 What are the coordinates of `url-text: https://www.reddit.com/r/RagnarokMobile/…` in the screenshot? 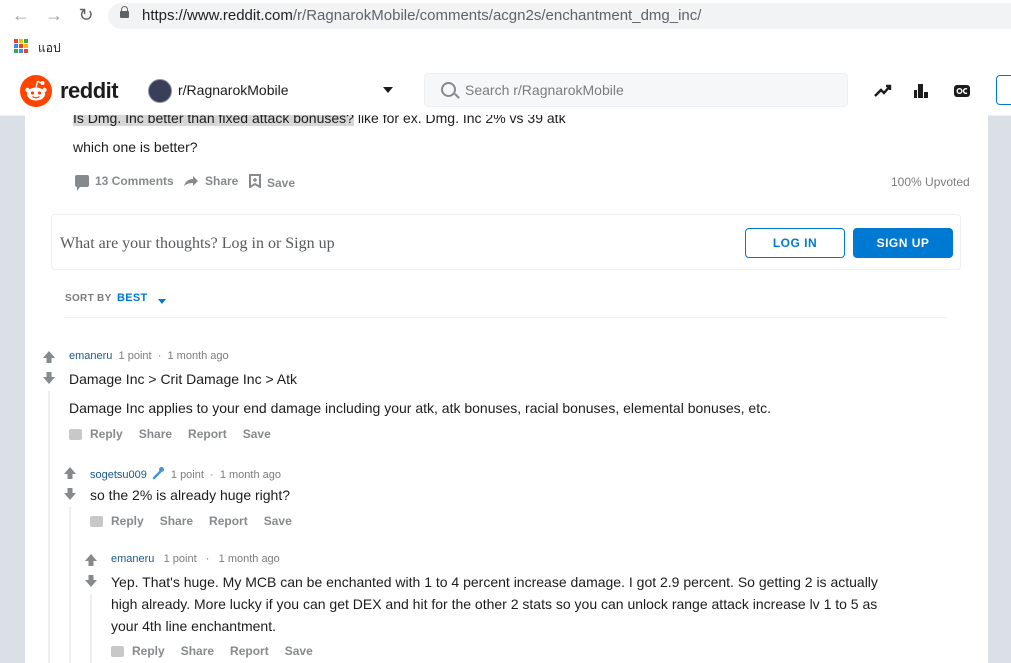 It's located at (421, 16).